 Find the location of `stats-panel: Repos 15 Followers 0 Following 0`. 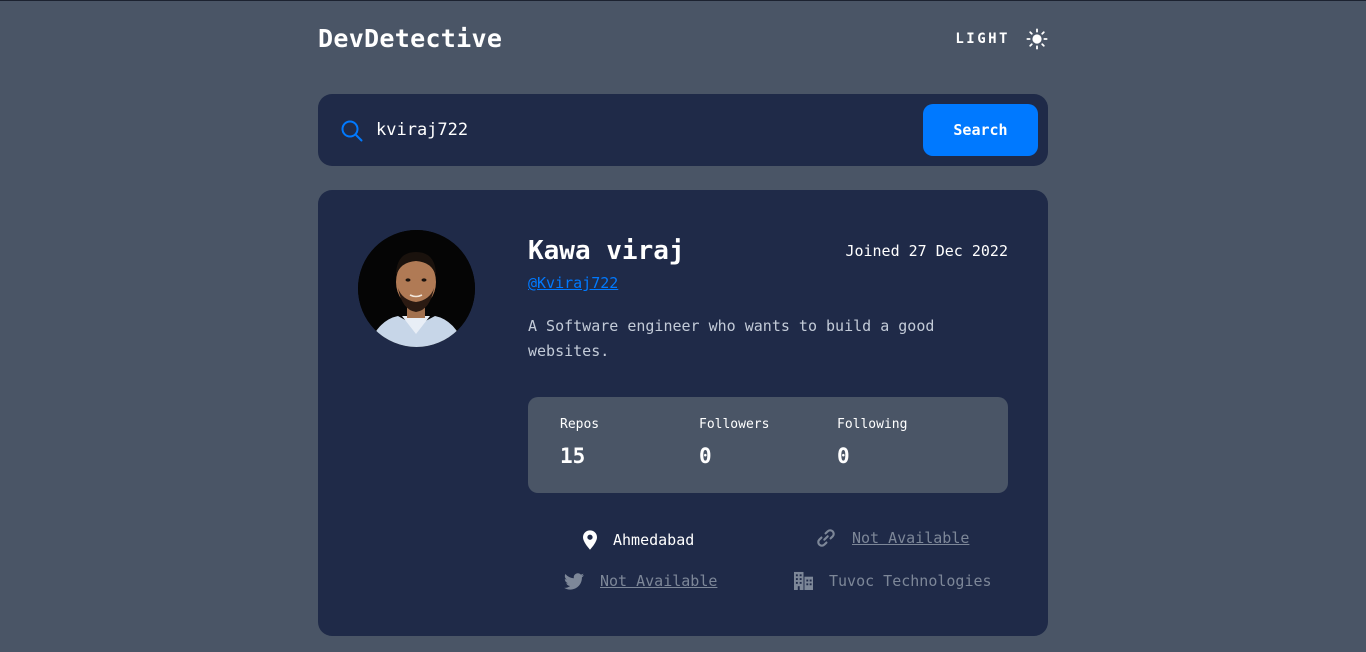

stats-panel: Repos 15 Followers 0 Following 0 is located at coordinates (768, 445).